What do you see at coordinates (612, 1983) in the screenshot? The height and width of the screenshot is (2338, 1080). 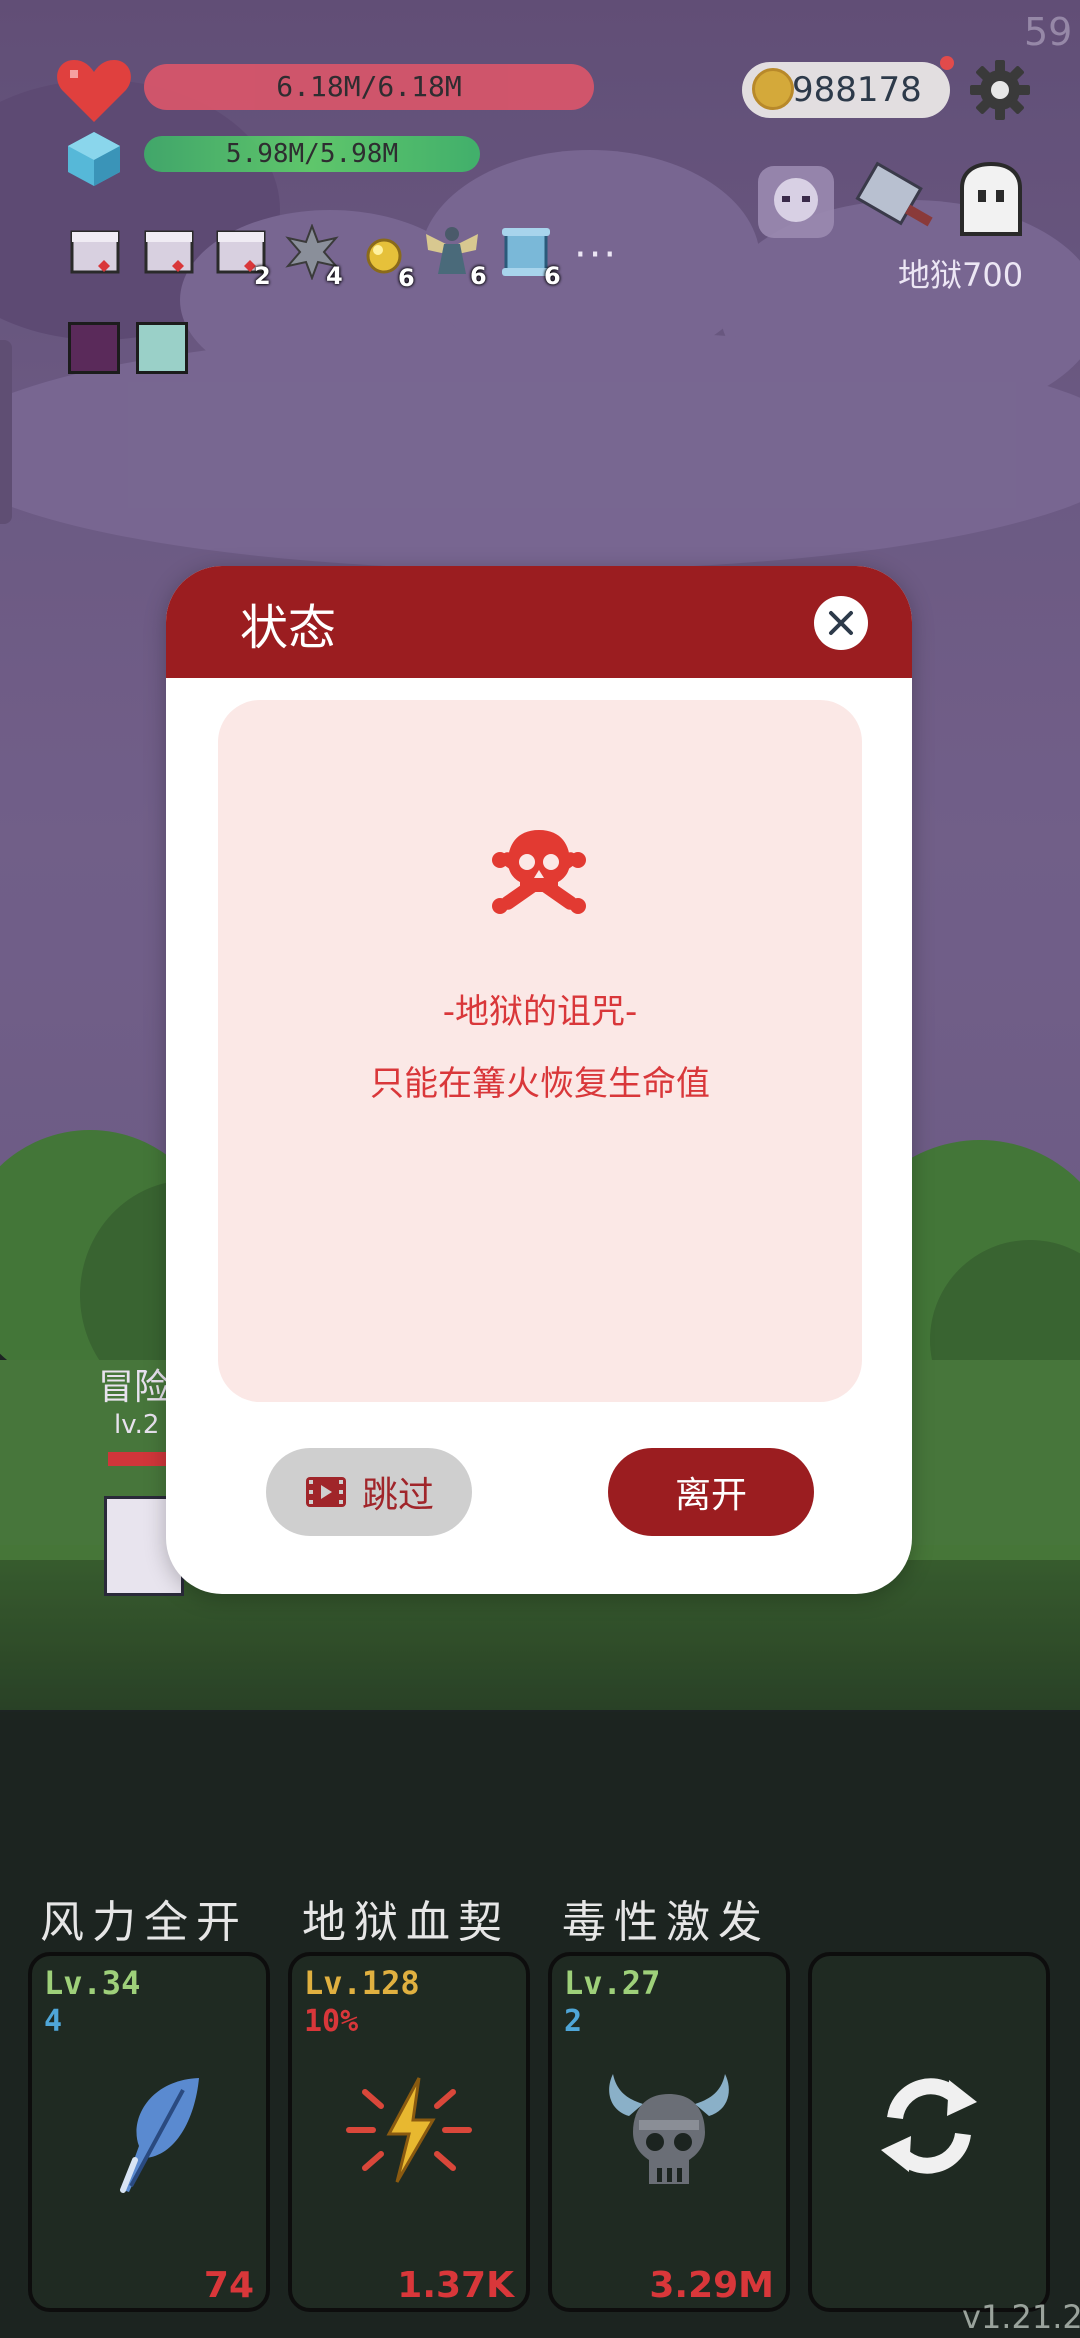 I see `skill-level: Lv.27` at bounding box center [612, 1983].